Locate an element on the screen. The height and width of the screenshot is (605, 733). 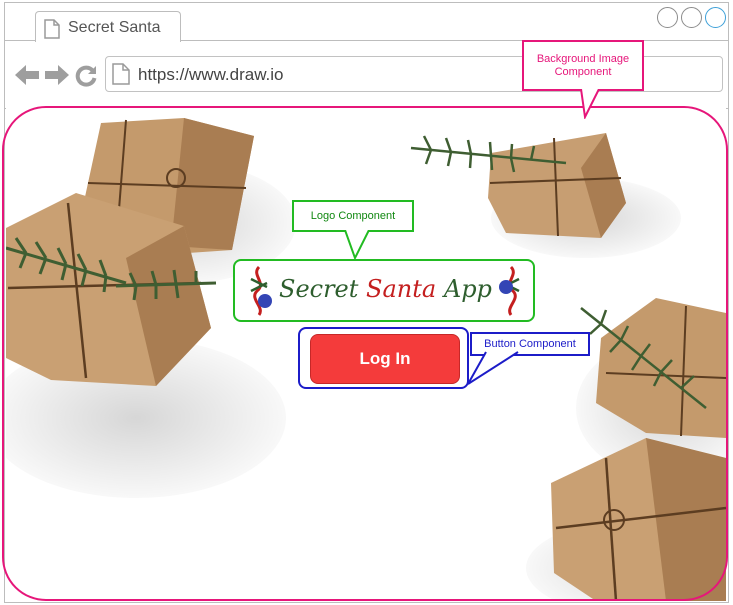
minimize-button is located at coordinates (667, 17).